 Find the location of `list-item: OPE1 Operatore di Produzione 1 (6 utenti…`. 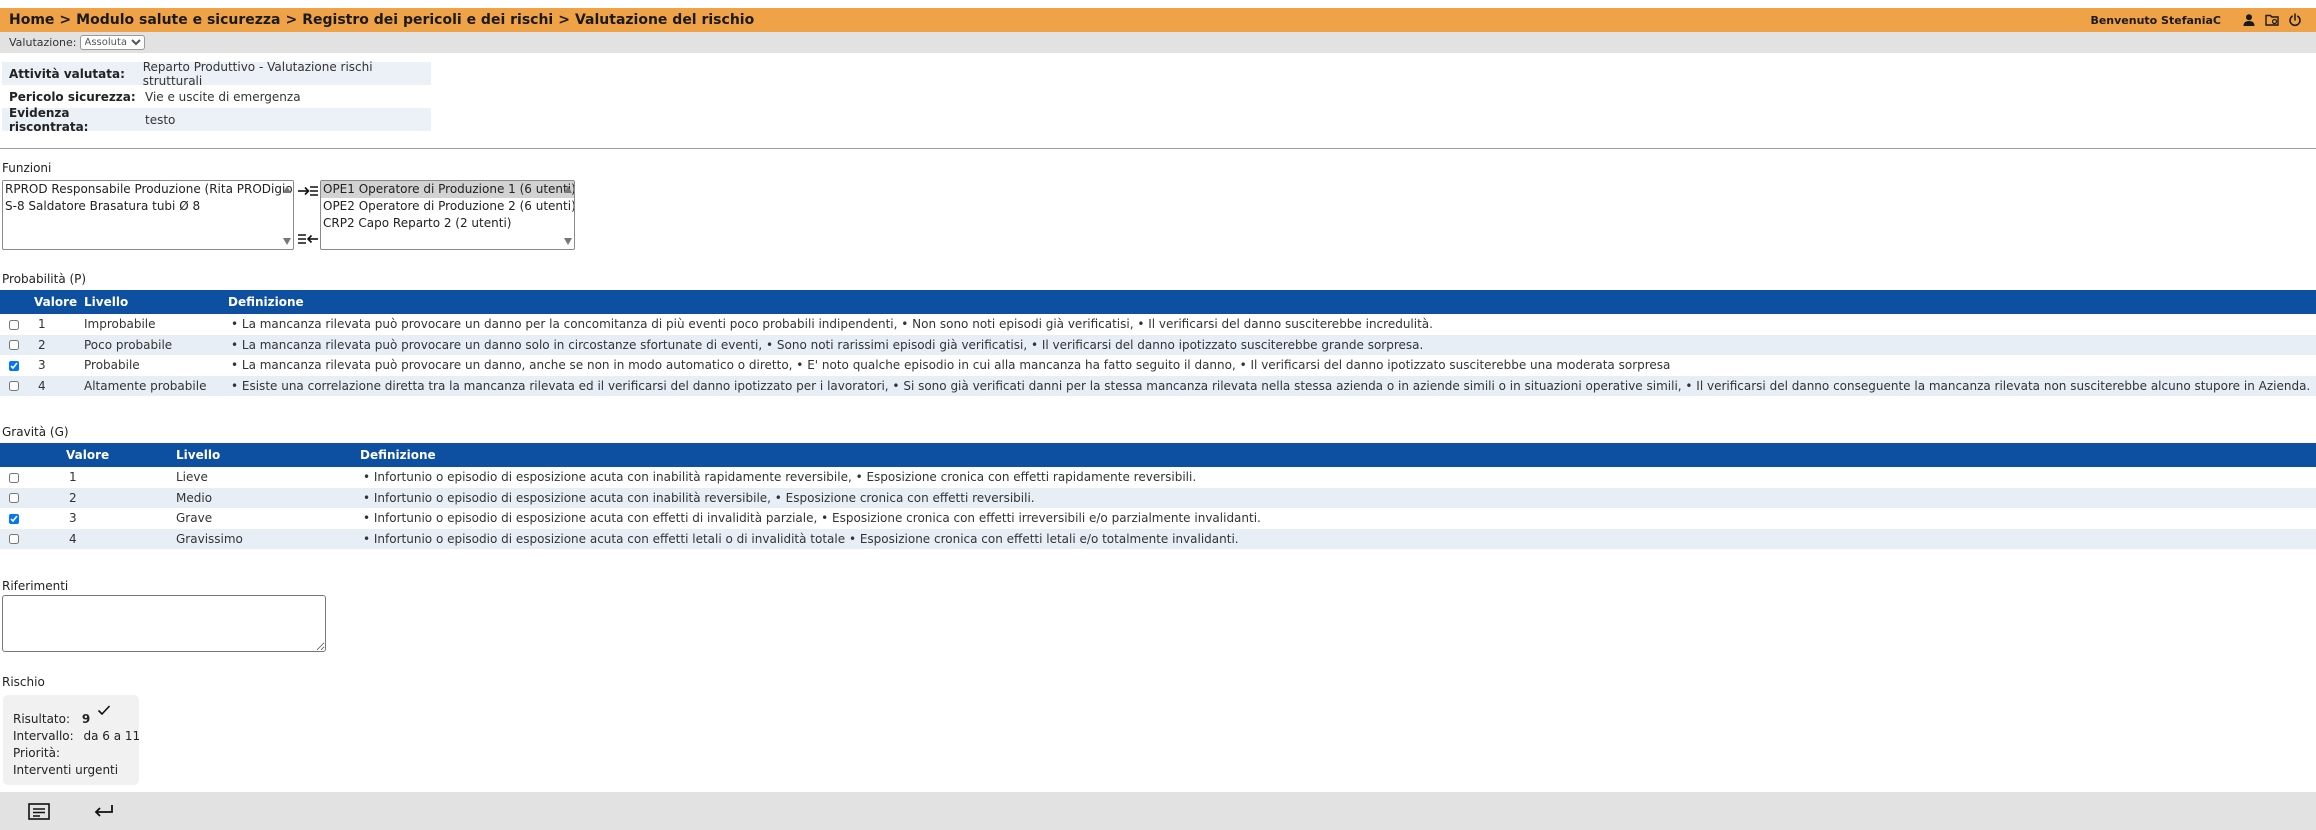

list-item: OPE1 Operatore di Produzione 1 (6 utenti… is located at coordinates (447, 189).